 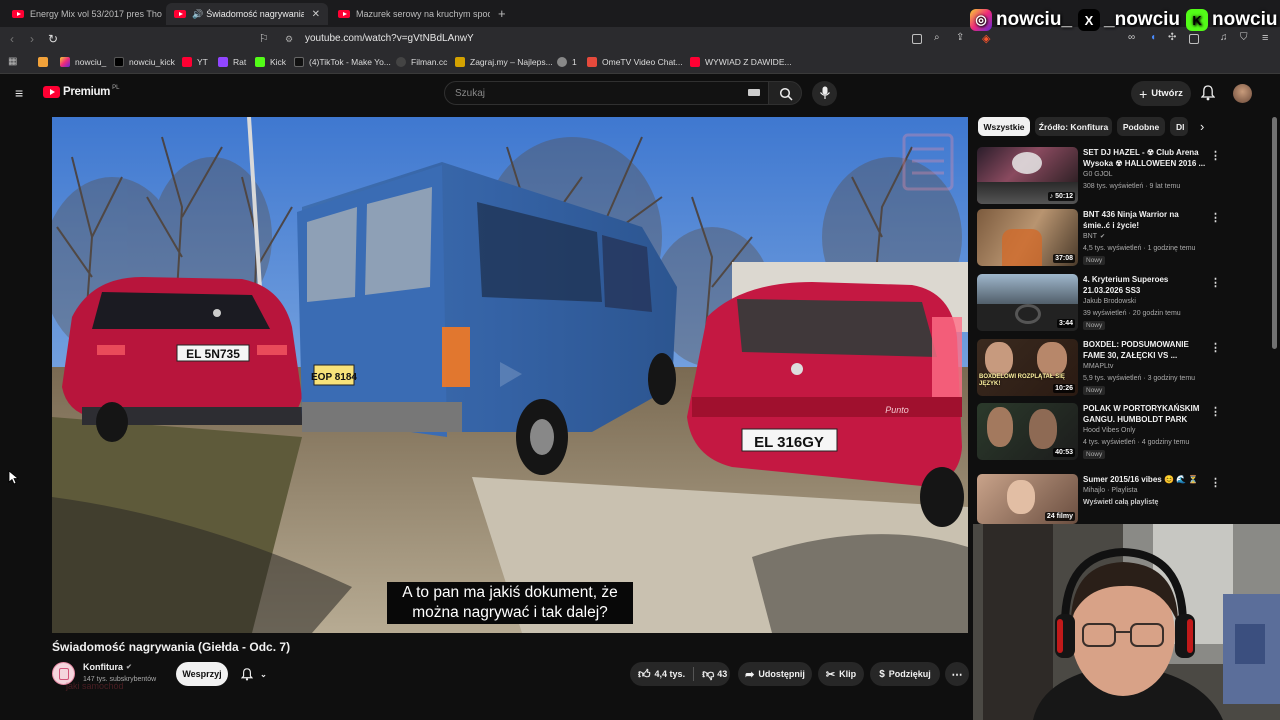 I want to click on url-field: youtube.com/watch?v=gVtNBdLAnwY, so click(x=389, y=38).